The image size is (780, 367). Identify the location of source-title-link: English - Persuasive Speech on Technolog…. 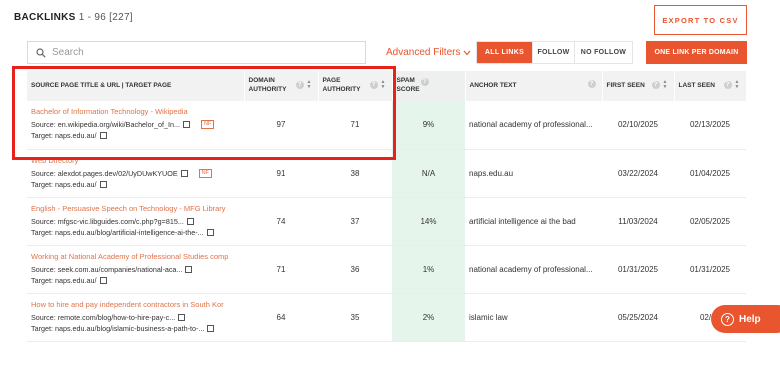
(135, 208).